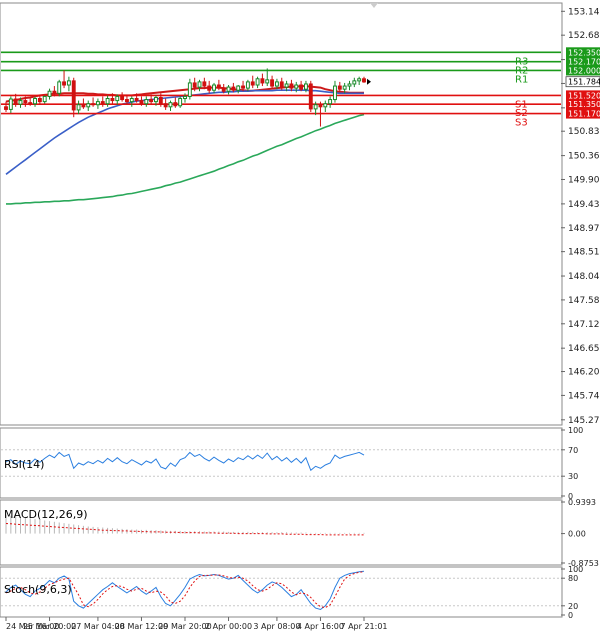 The width and height of the screenshot is (600, 633). I want to click on macd-panel: 0.93930.00-0.8753 MACD(12,26,9), so click(299, 533).